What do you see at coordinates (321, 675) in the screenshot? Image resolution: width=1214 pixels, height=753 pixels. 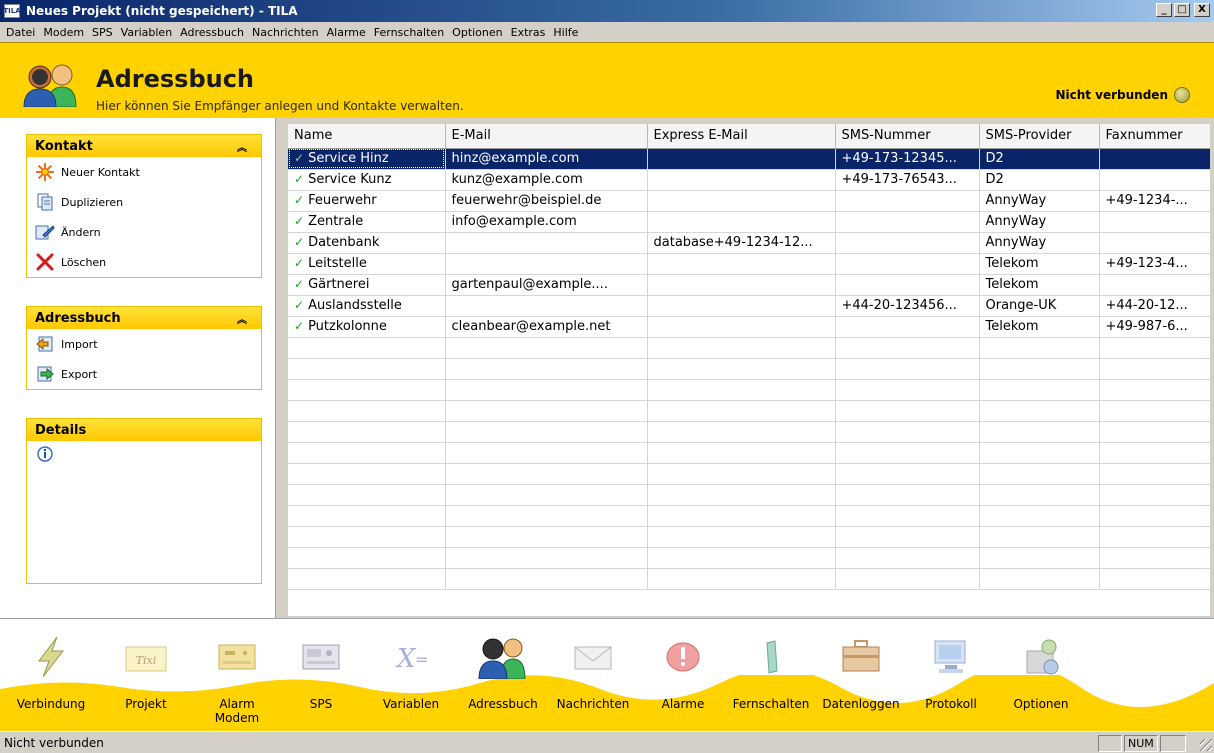 I see `nav-sps: SPS` at bounding box center [321, 675].